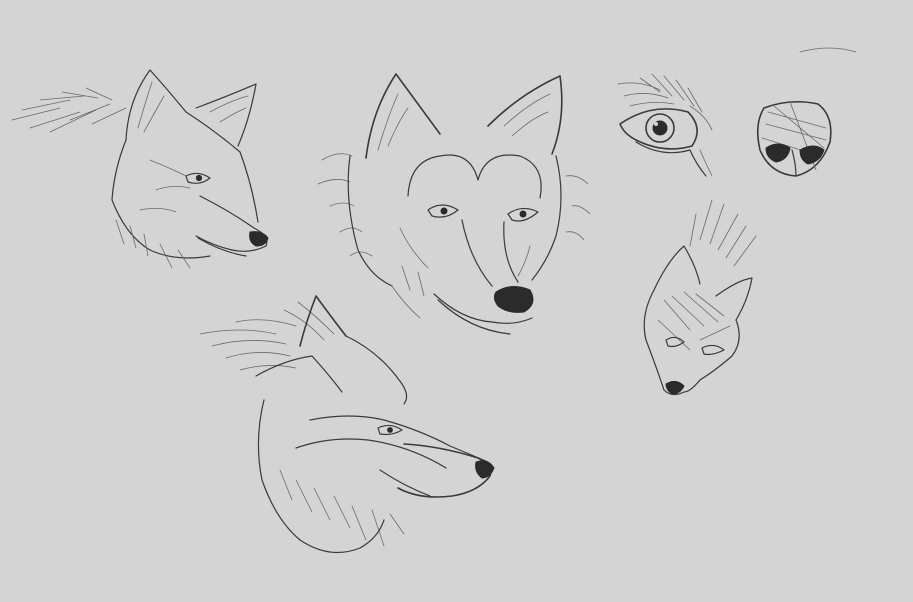 This screenshot has width=913, height=602. I want to click on wolf-head-profile-sketch, so click(347, 424).